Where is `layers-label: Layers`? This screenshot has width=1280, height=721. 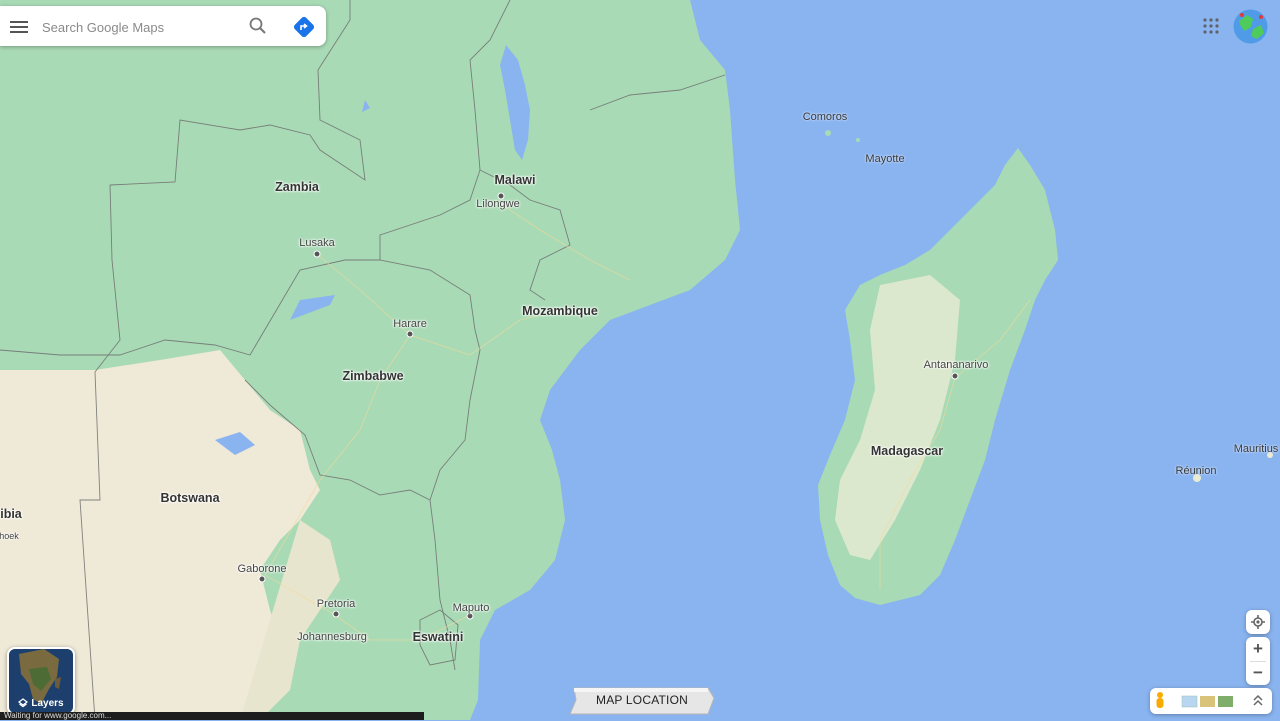
layers-label: Layers is located at coordinates (41, 703).